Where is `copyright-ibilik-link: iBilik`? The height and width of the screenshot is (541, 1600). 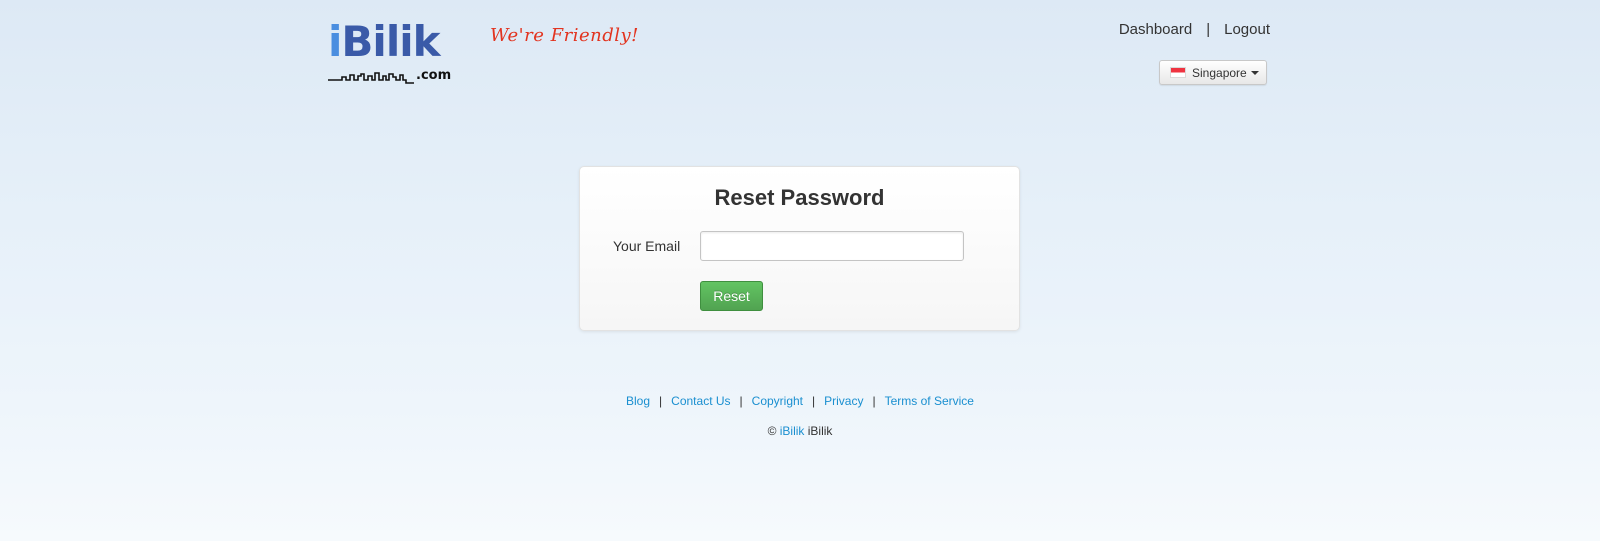 copyright-ibilik-link: iBilik is located at coordinates (792, 431).